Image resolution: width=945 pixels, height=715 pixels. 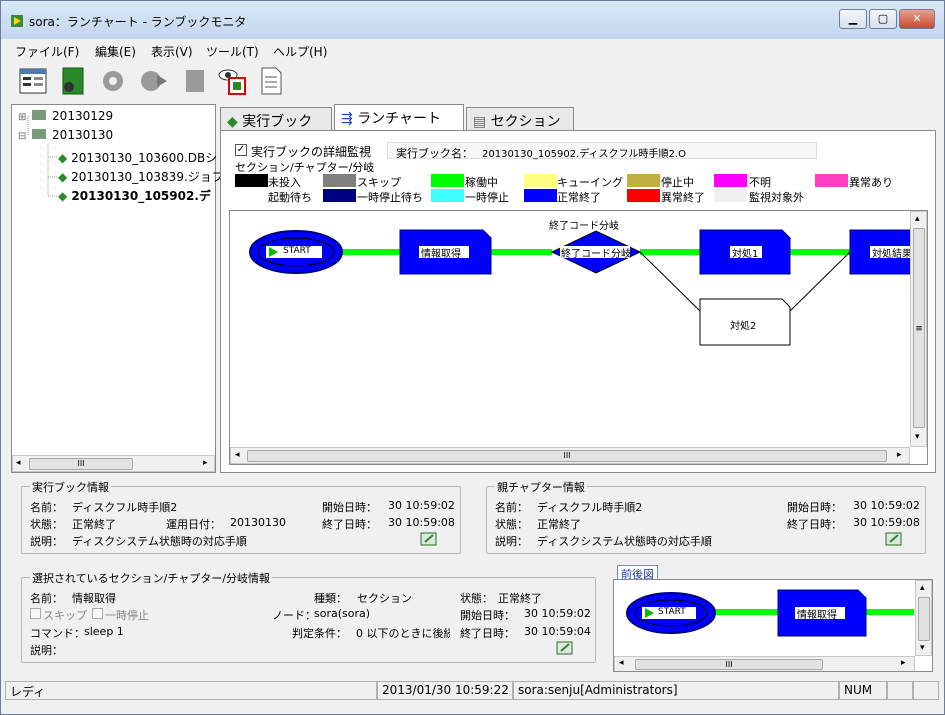 What do you see at coordinates (300, 51) in the screenshot?
I see `menu-help: ヘルプ(H)` at bounding box center [300, 51].